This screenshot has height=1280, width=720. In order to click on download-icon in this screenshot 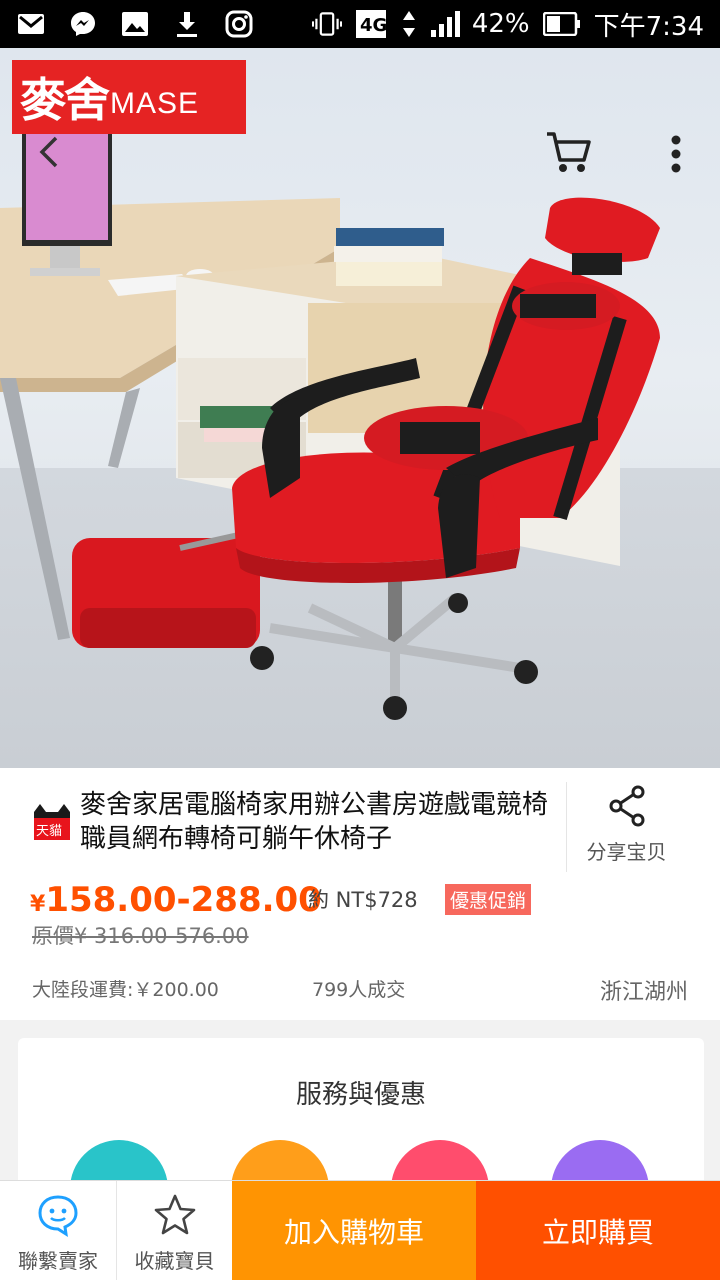, I will do `click(187, 24)`.